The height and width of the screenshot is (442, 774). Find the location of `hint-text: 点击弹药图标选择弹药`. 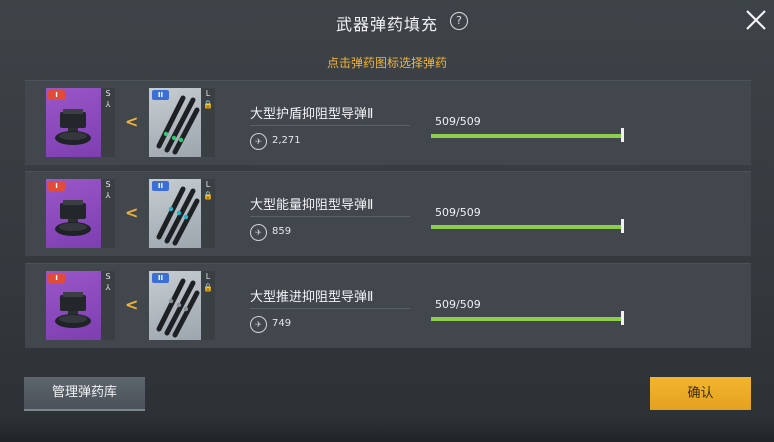

hint-text: 点击弹药图标选择弹药 is located at coordinates (386, 63).